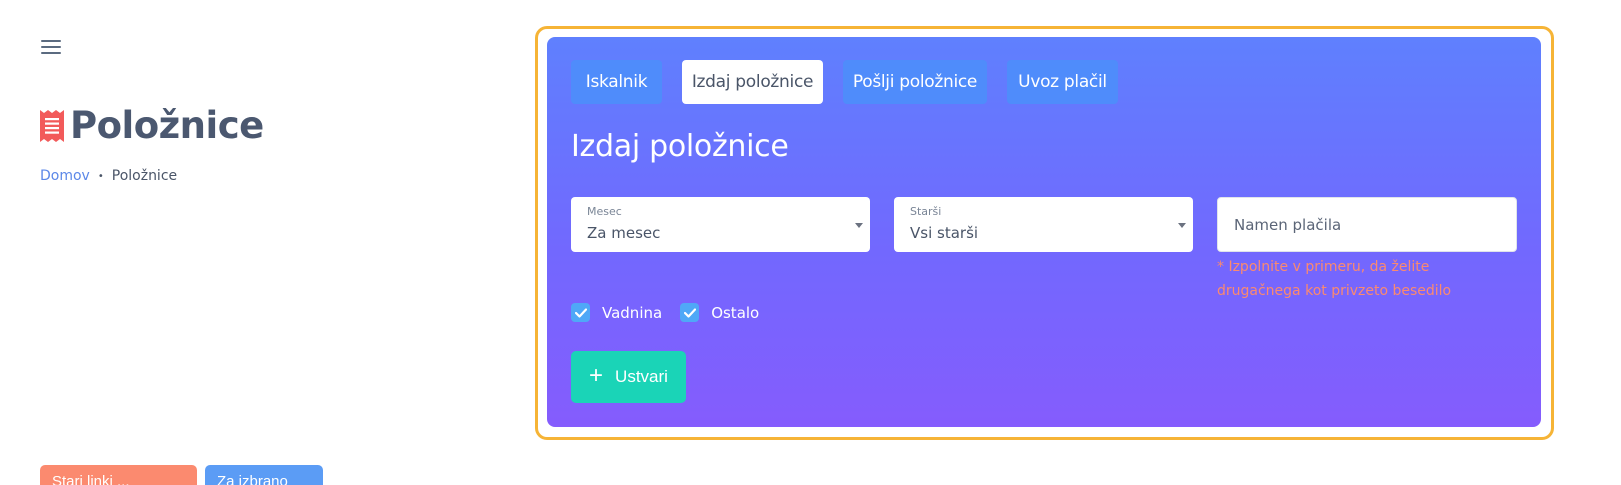 The width and height of the screenshot is (1621, 485). Describe the element at coordinates (604, 211) in the screenshot. I see `month-select-label: Mesec` at that location.